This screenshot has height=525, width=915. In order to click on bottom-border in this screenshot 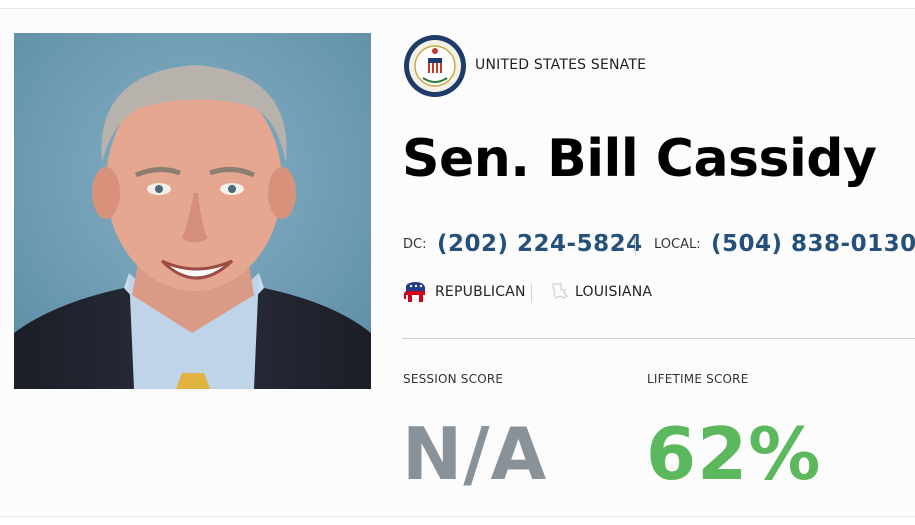, I will do `click(457, 516)`.